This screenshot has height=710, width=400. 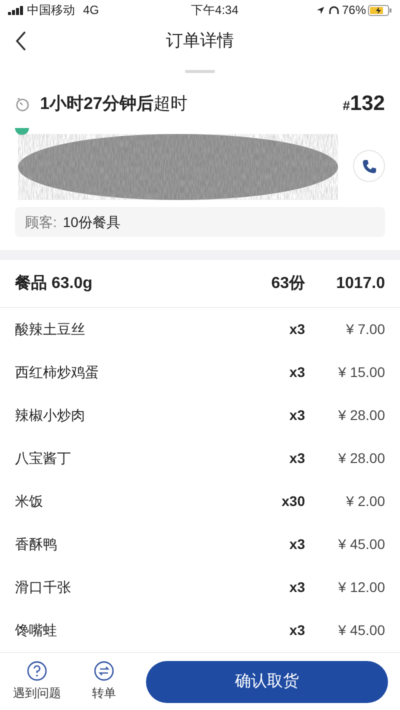 What do you see at coordinates (292, 501) in the screenshot?
I see `dish-quantity: x30` at bounding box center [292, 501].